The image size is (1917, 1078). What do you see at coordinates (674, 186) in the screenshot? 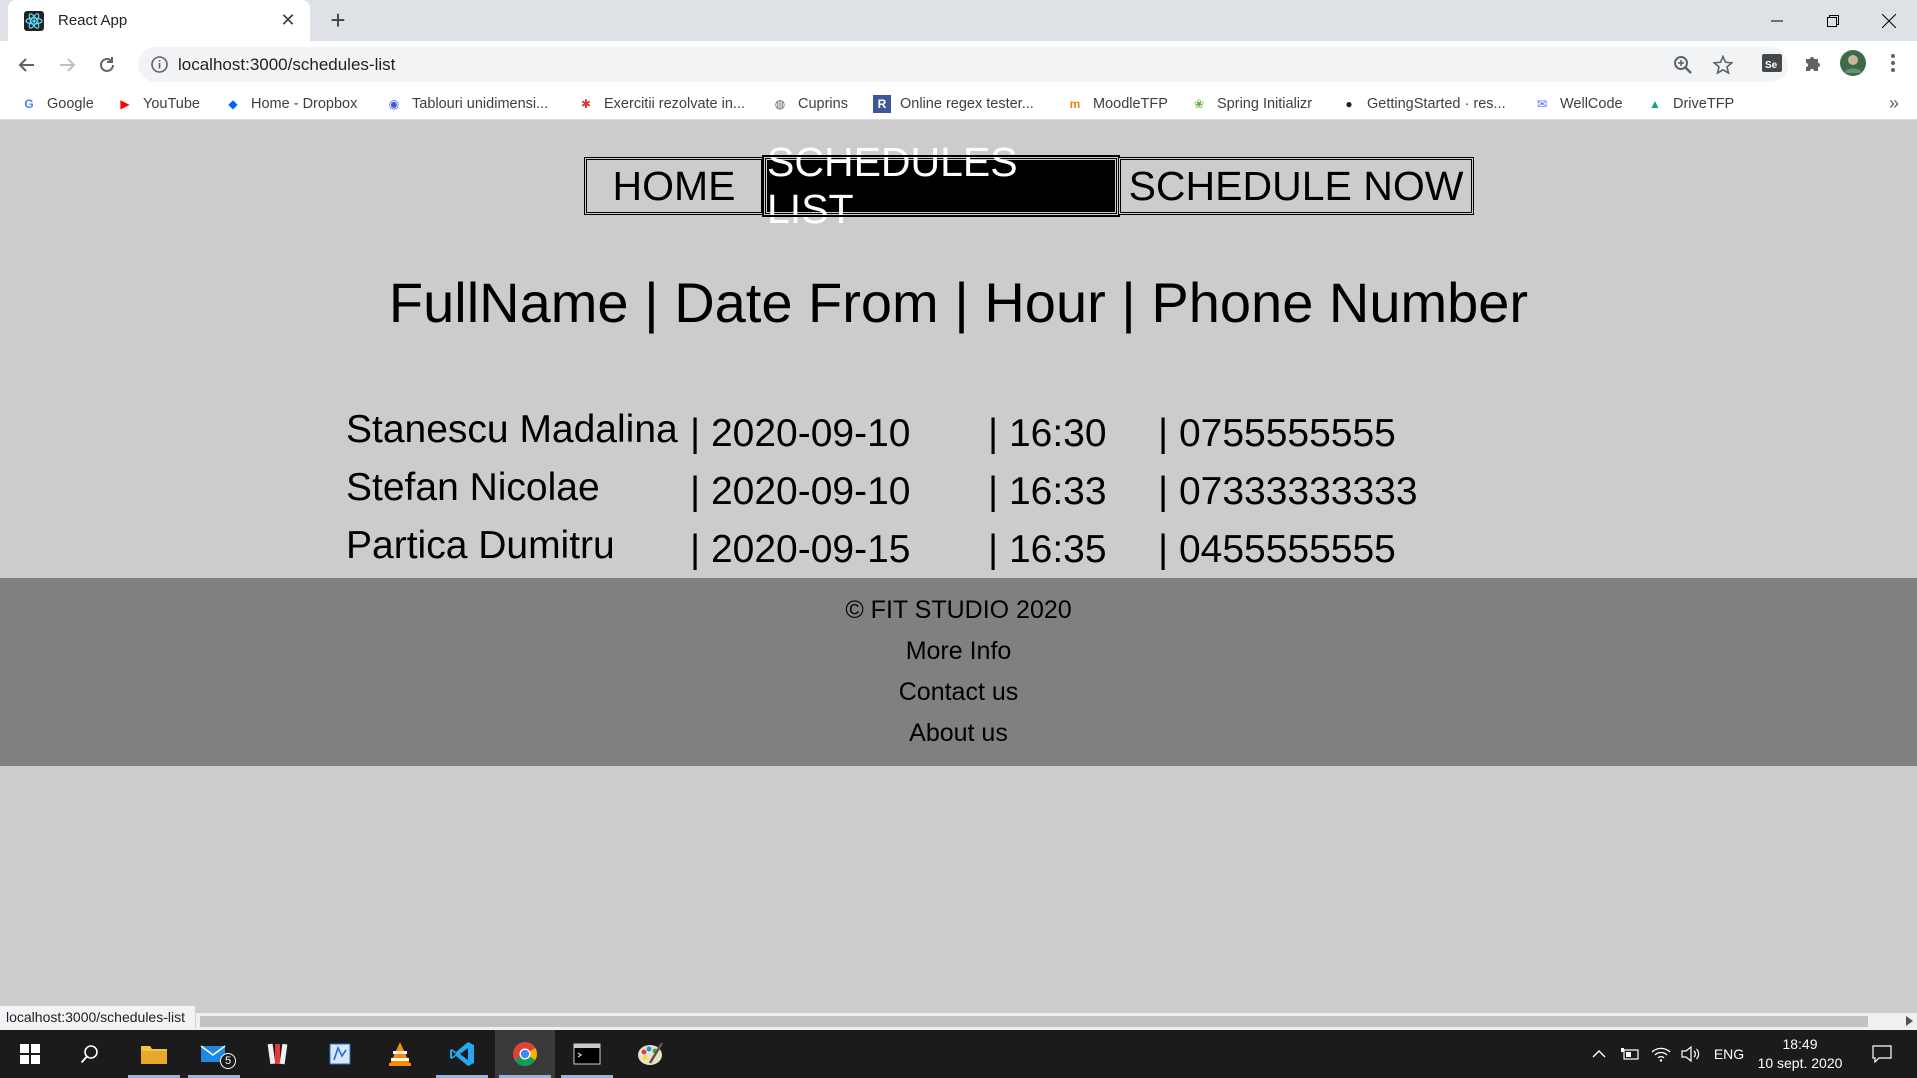
I see `nav-home-link: HOME` at bounding box center [674, 186].